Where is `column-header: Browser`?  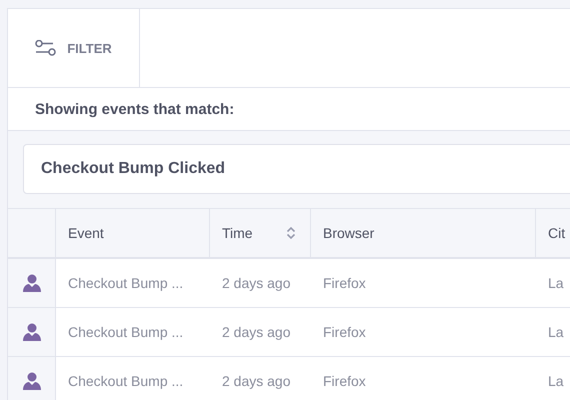 column-header: Browser is located at coordinates (423, 234).